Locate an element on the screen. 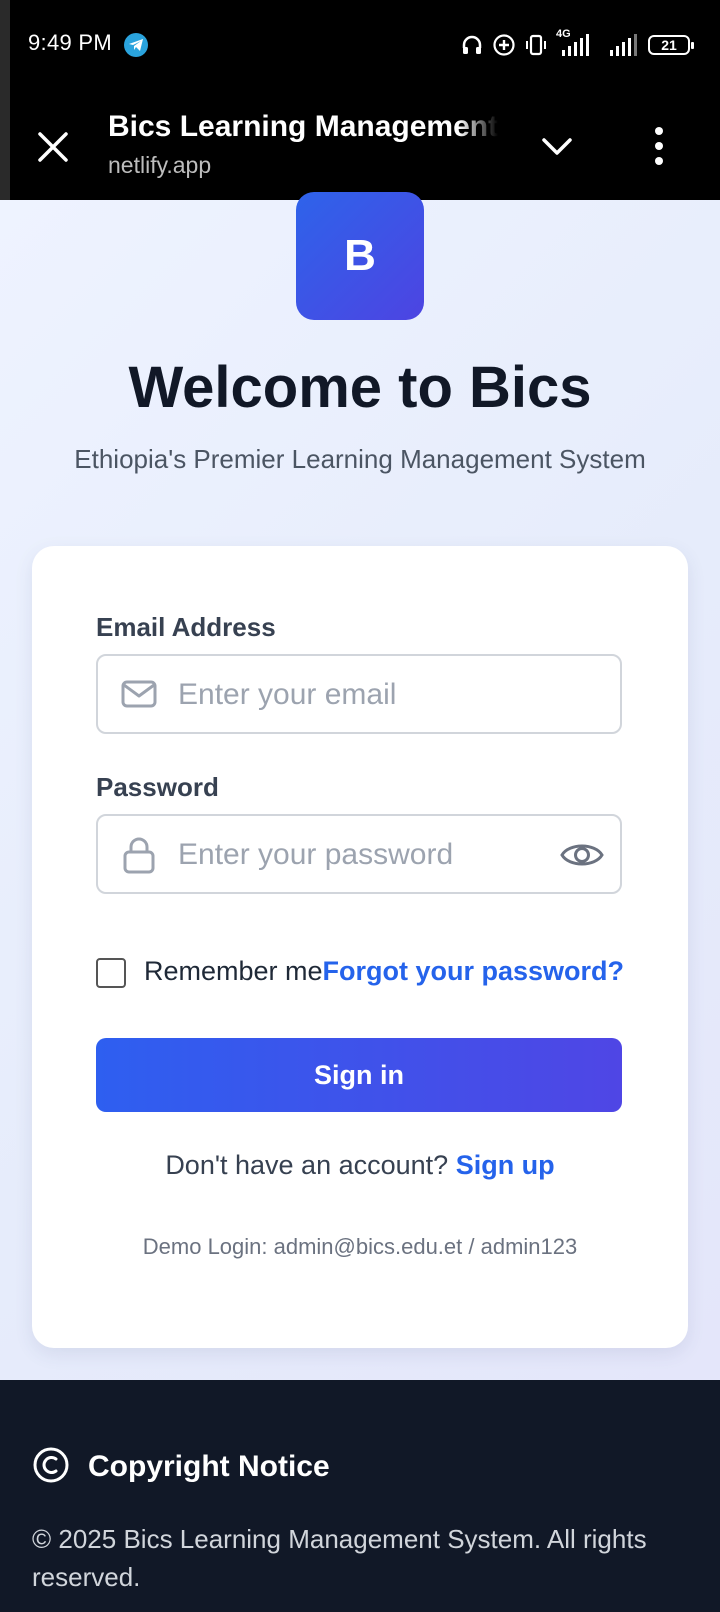 The height and width of the screenshot is (1612, 720). remember-me-label: Remember me is located at coordinates (233, 971).